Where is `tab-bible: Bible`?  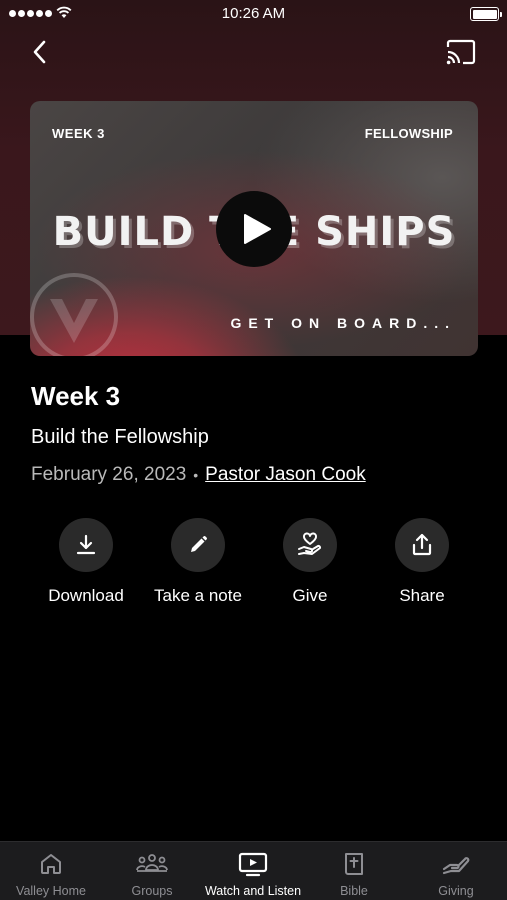
tab-bible: Bible is located at coordinates (354, 871).